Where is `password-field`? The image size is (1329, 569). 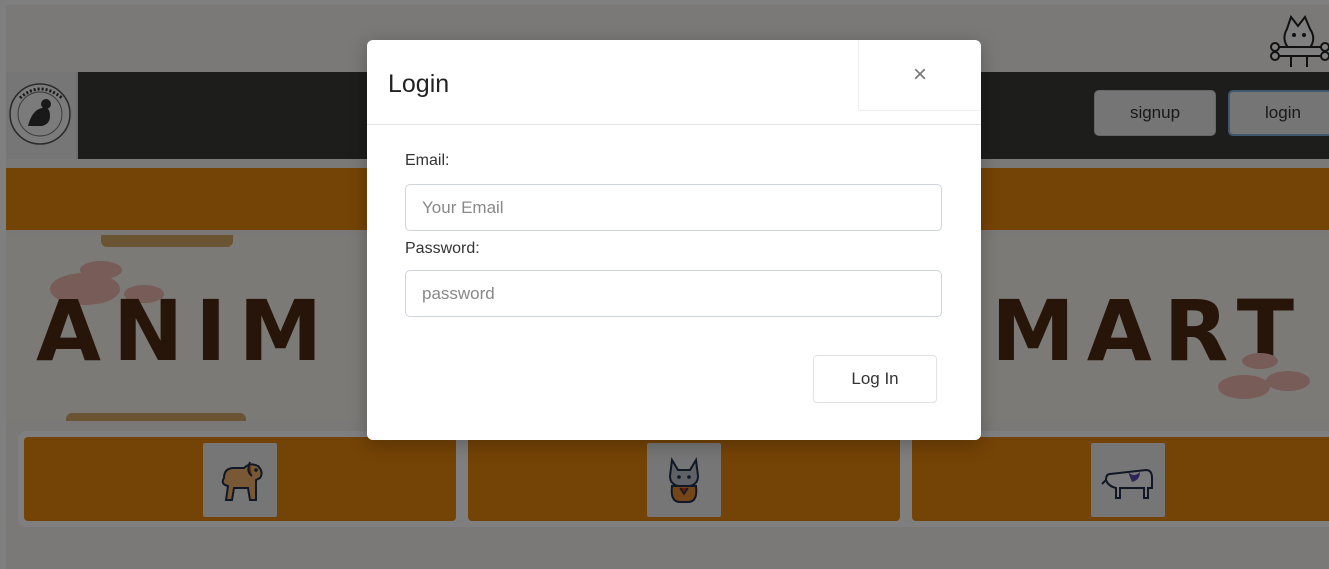 password-field is located at coordinates (673, 293).